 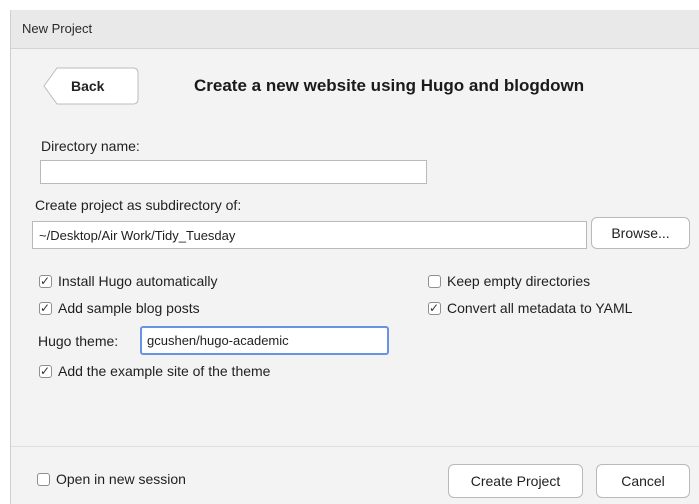 What do you see at coordinates (90, 146) in the screenshot?
I see `directory-name-label: Directory name:` at bounding box center [90, 146].